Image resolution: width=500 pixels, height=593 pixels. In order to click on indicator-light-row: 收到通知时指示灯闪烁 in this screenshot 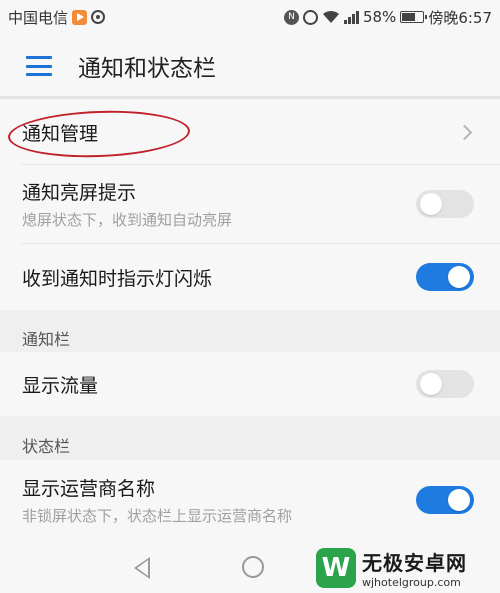, I will do `click(250, 277)`.